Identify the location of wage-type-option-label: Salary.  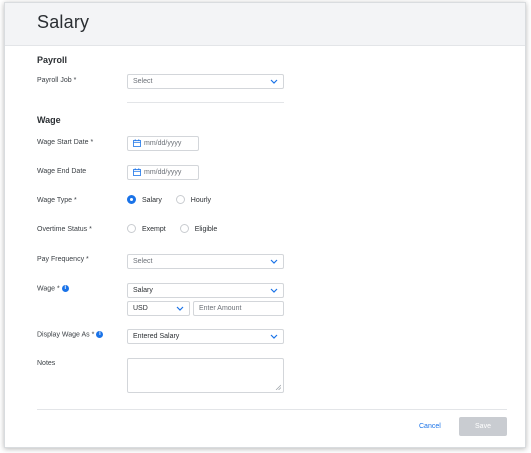
(152, 200).